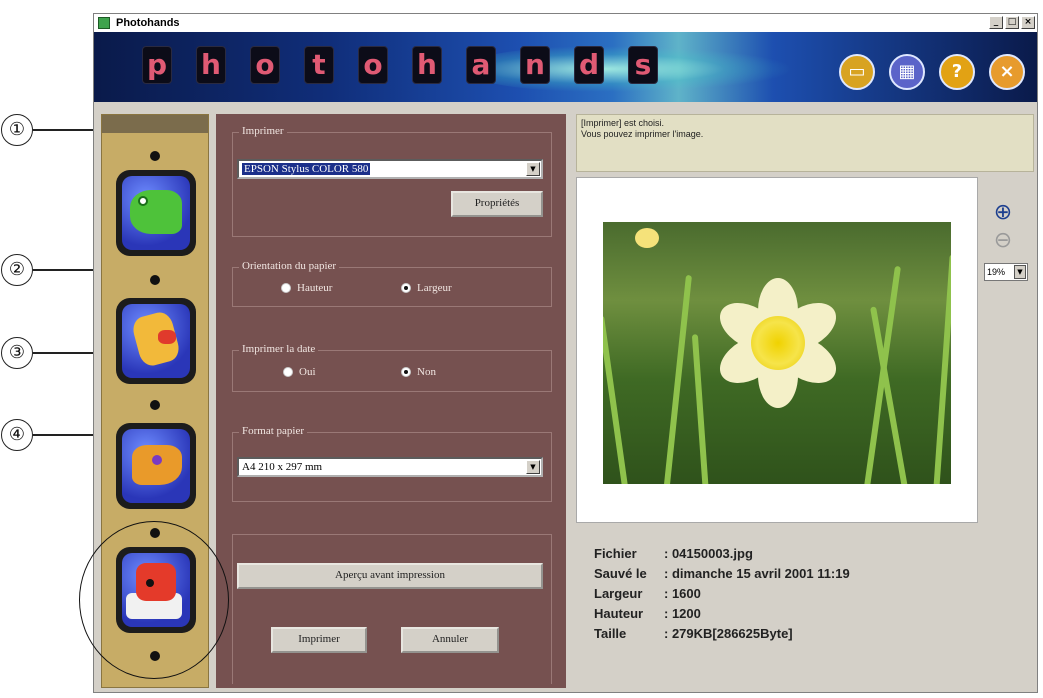 The width and height of the screenshot is (1043, 698). I want to click on file-info-row: Taille: 279KB[286625Byte], so click(693, 633).